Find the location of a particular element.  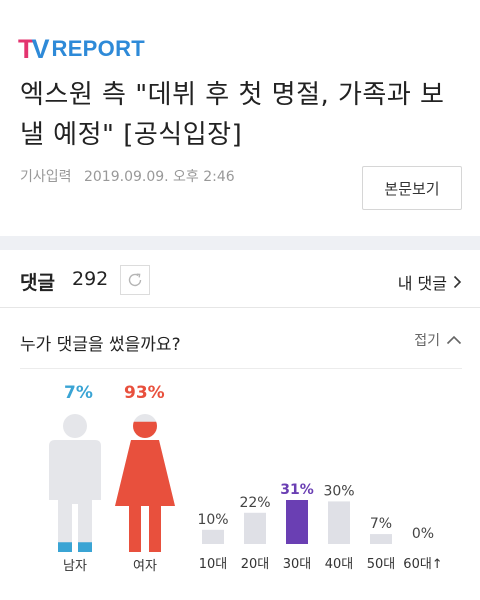

female-figure-icon is located at coordinates (145, 483).